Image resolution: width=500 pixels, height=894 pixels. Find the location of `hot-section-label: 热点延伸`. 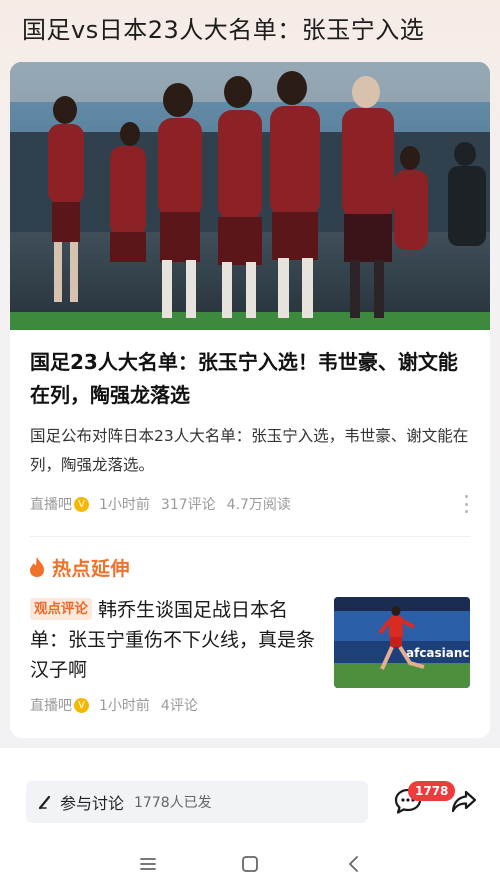

hot-section-label: 热点延伸 is located at coordinates (91, 568).